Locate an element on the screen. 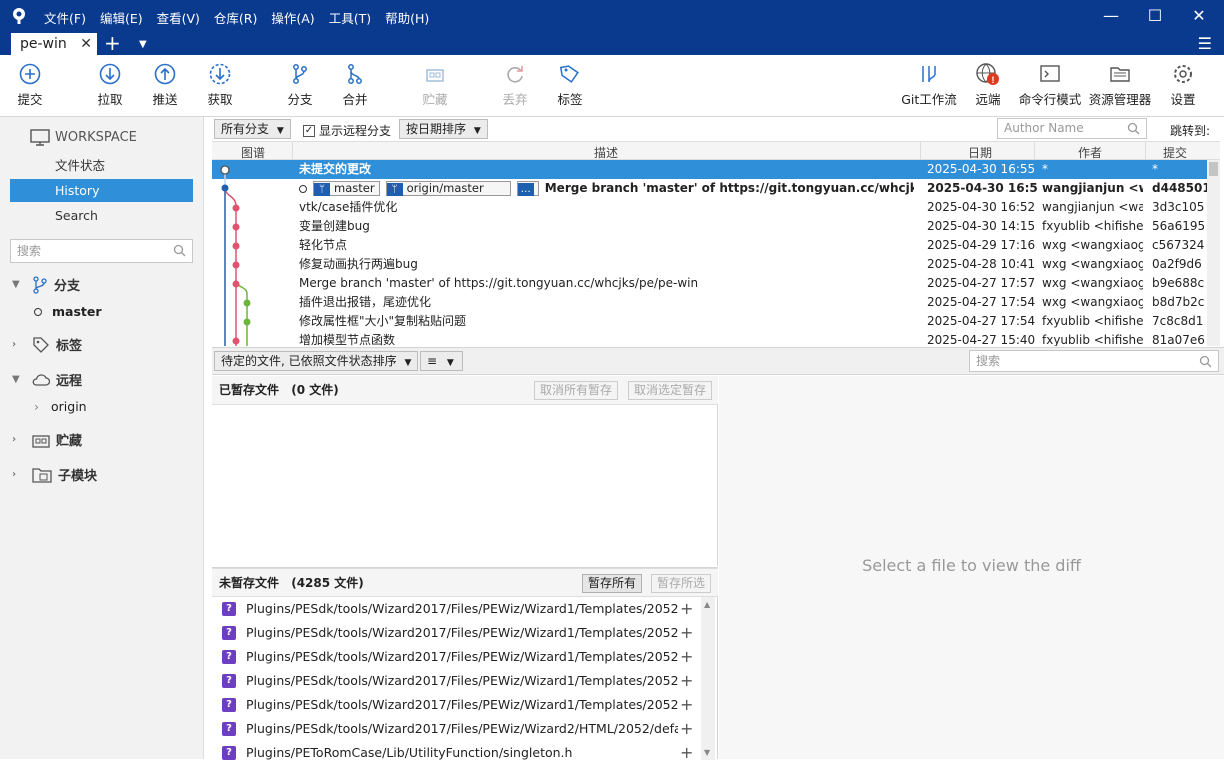 This screenshot has height=760, width=1224. commit-column-header: 提交 is located at coordinates (1175, 152).